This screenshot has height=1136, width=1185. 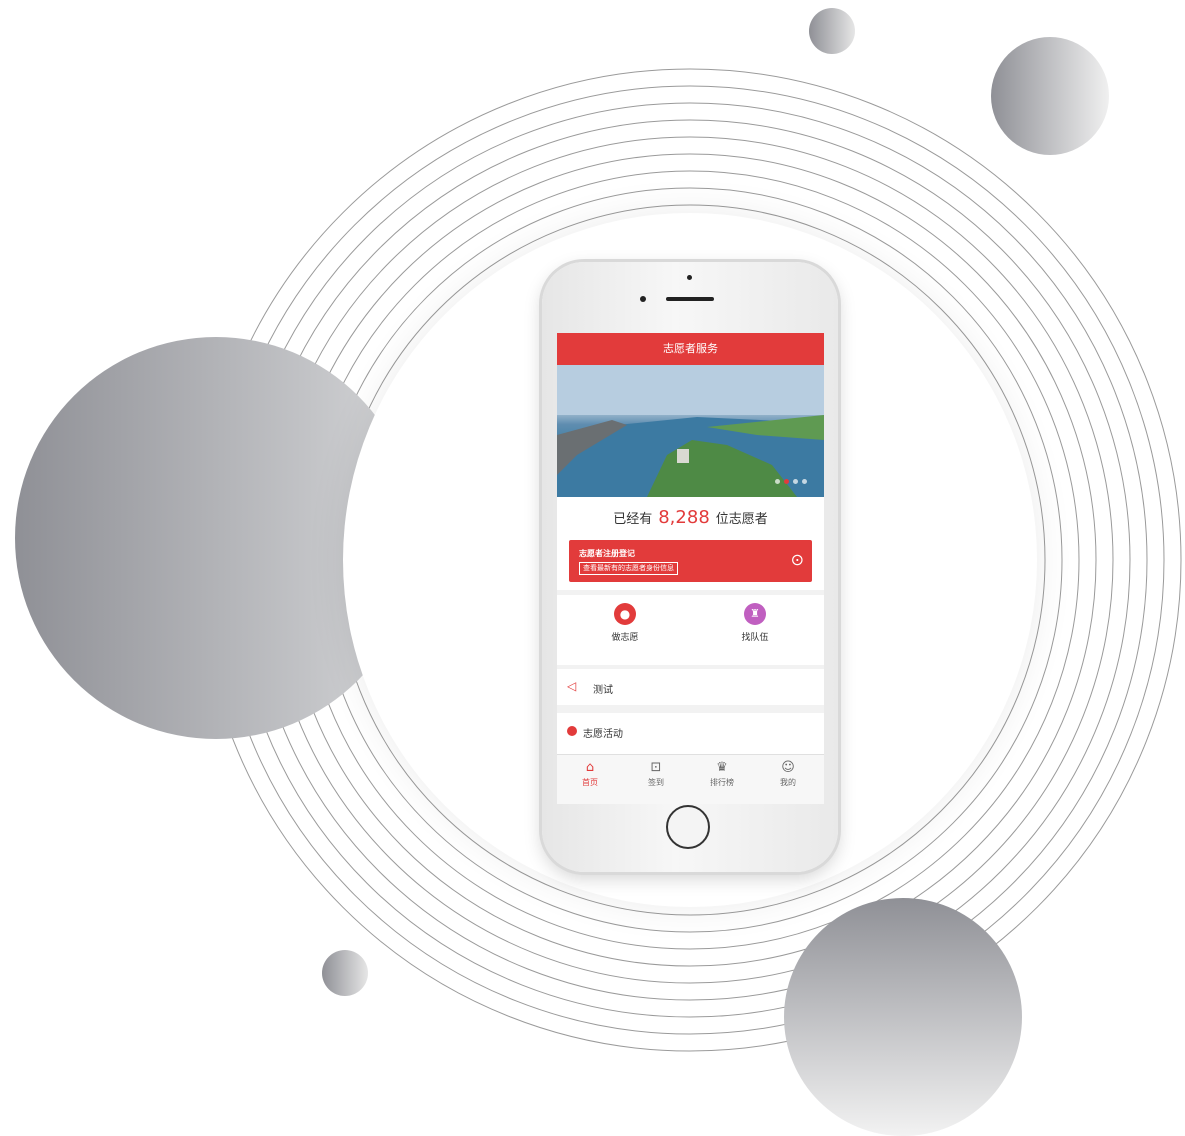 I want to click on activity-section: 志愿活动, so click(x=690, y=733).